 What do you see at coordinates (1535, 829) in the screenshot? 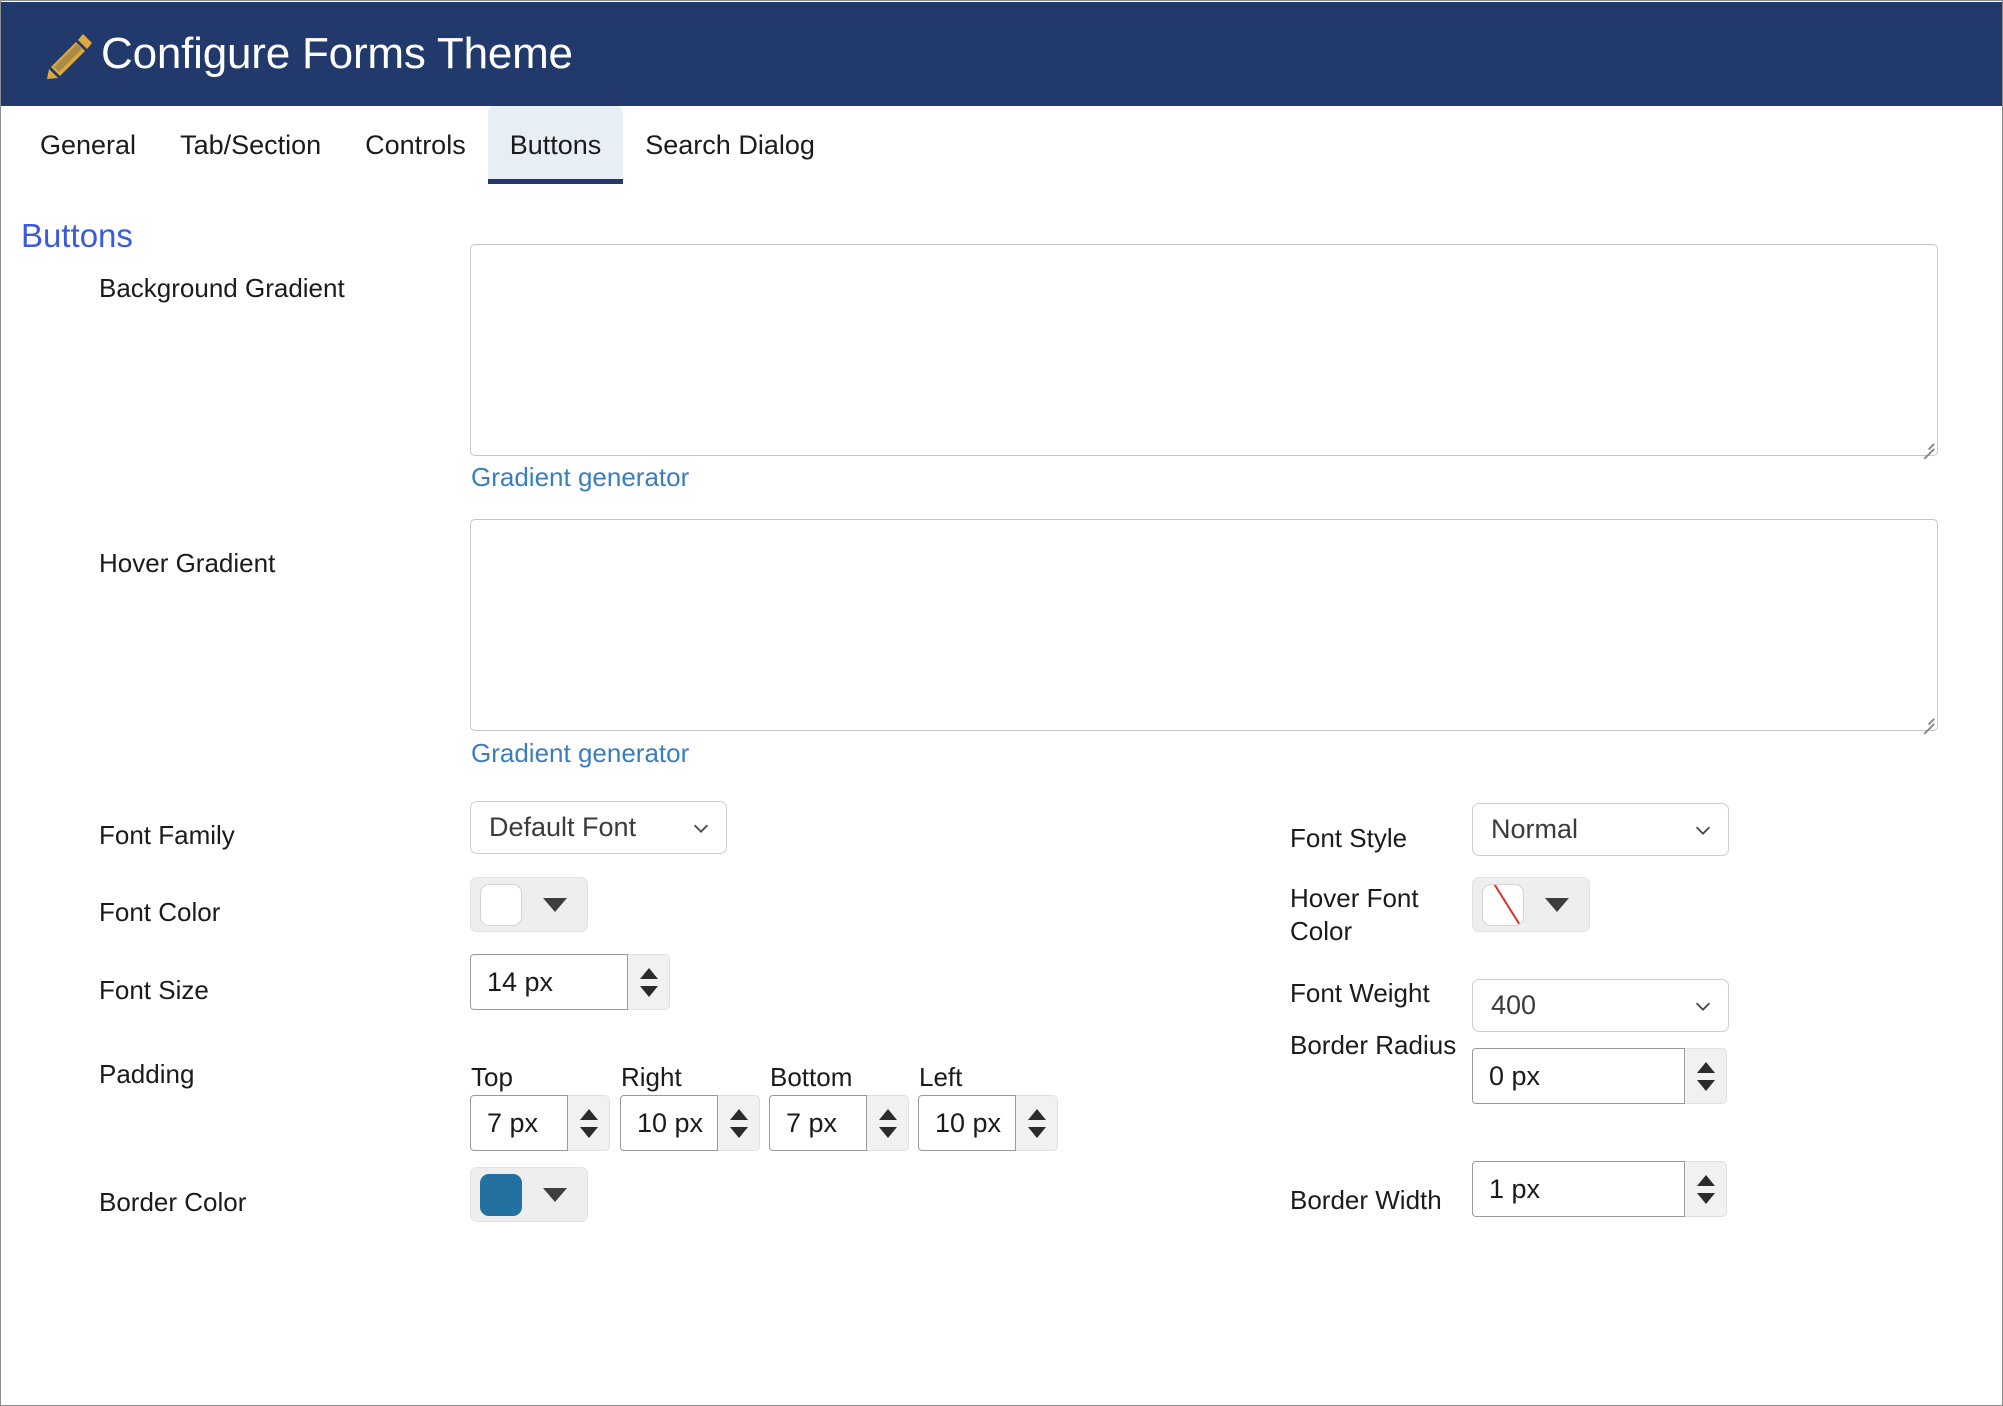
I see `font-style-value: Normal` at bounding box center [1535, 829].